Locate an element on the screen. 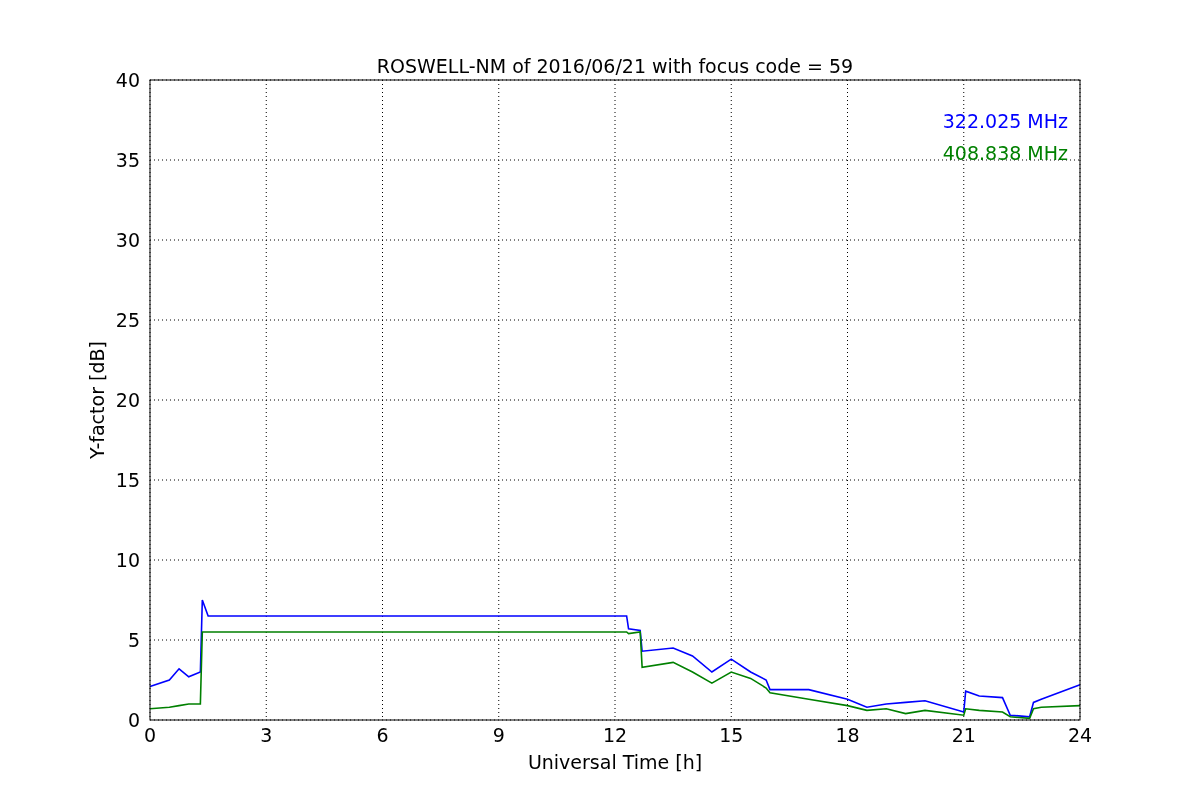  x-tick-label: 0 is located at coordinates (150, 735).